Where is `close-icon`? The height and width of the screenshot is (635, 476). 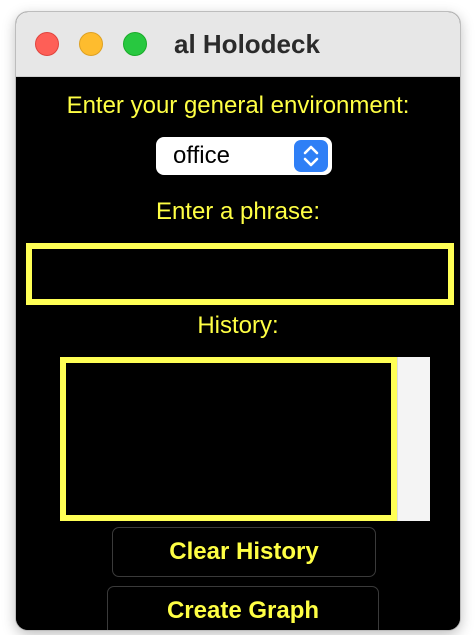
close-icon is located at coordinates (47, 44).